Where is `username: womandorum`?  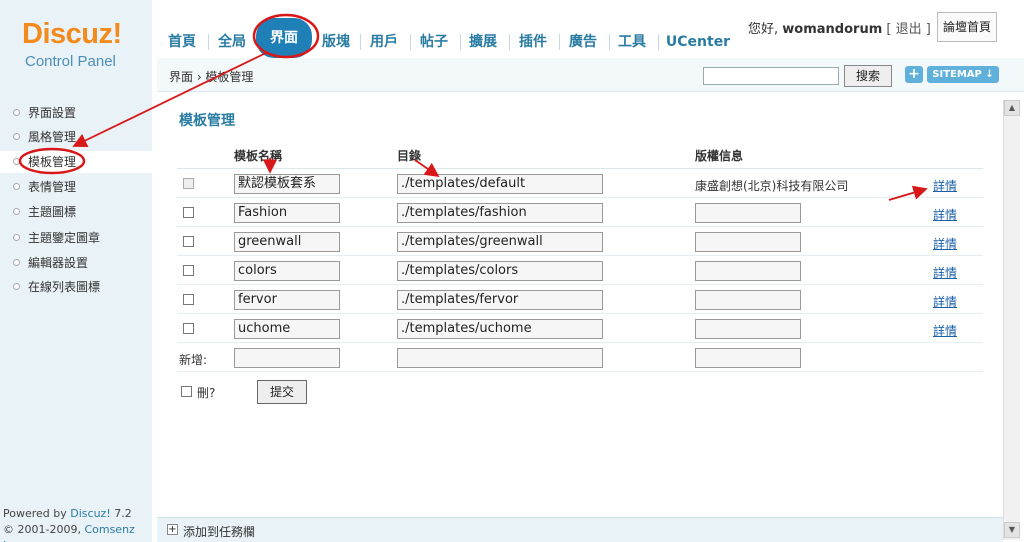
username: womandorum is located at coordinates (832, 29).